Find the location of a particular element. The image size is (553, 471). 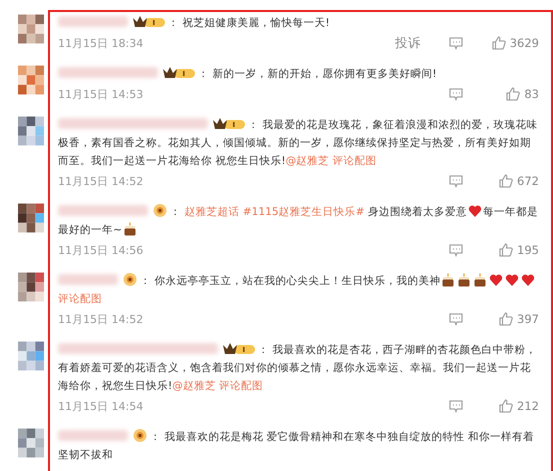

comment-text: ： 我最喜欢的花是杏花，西子湖畔的杏花颜色白中带粉，有着娇羞可爱的花语含义，饱含着我们对你的倾慕之情，愿你永远幸运、幸福。我们一起送一片花海给你，祝您生日快乐!@赵雅芝 评论配图 is located at coordinates (298, 367).